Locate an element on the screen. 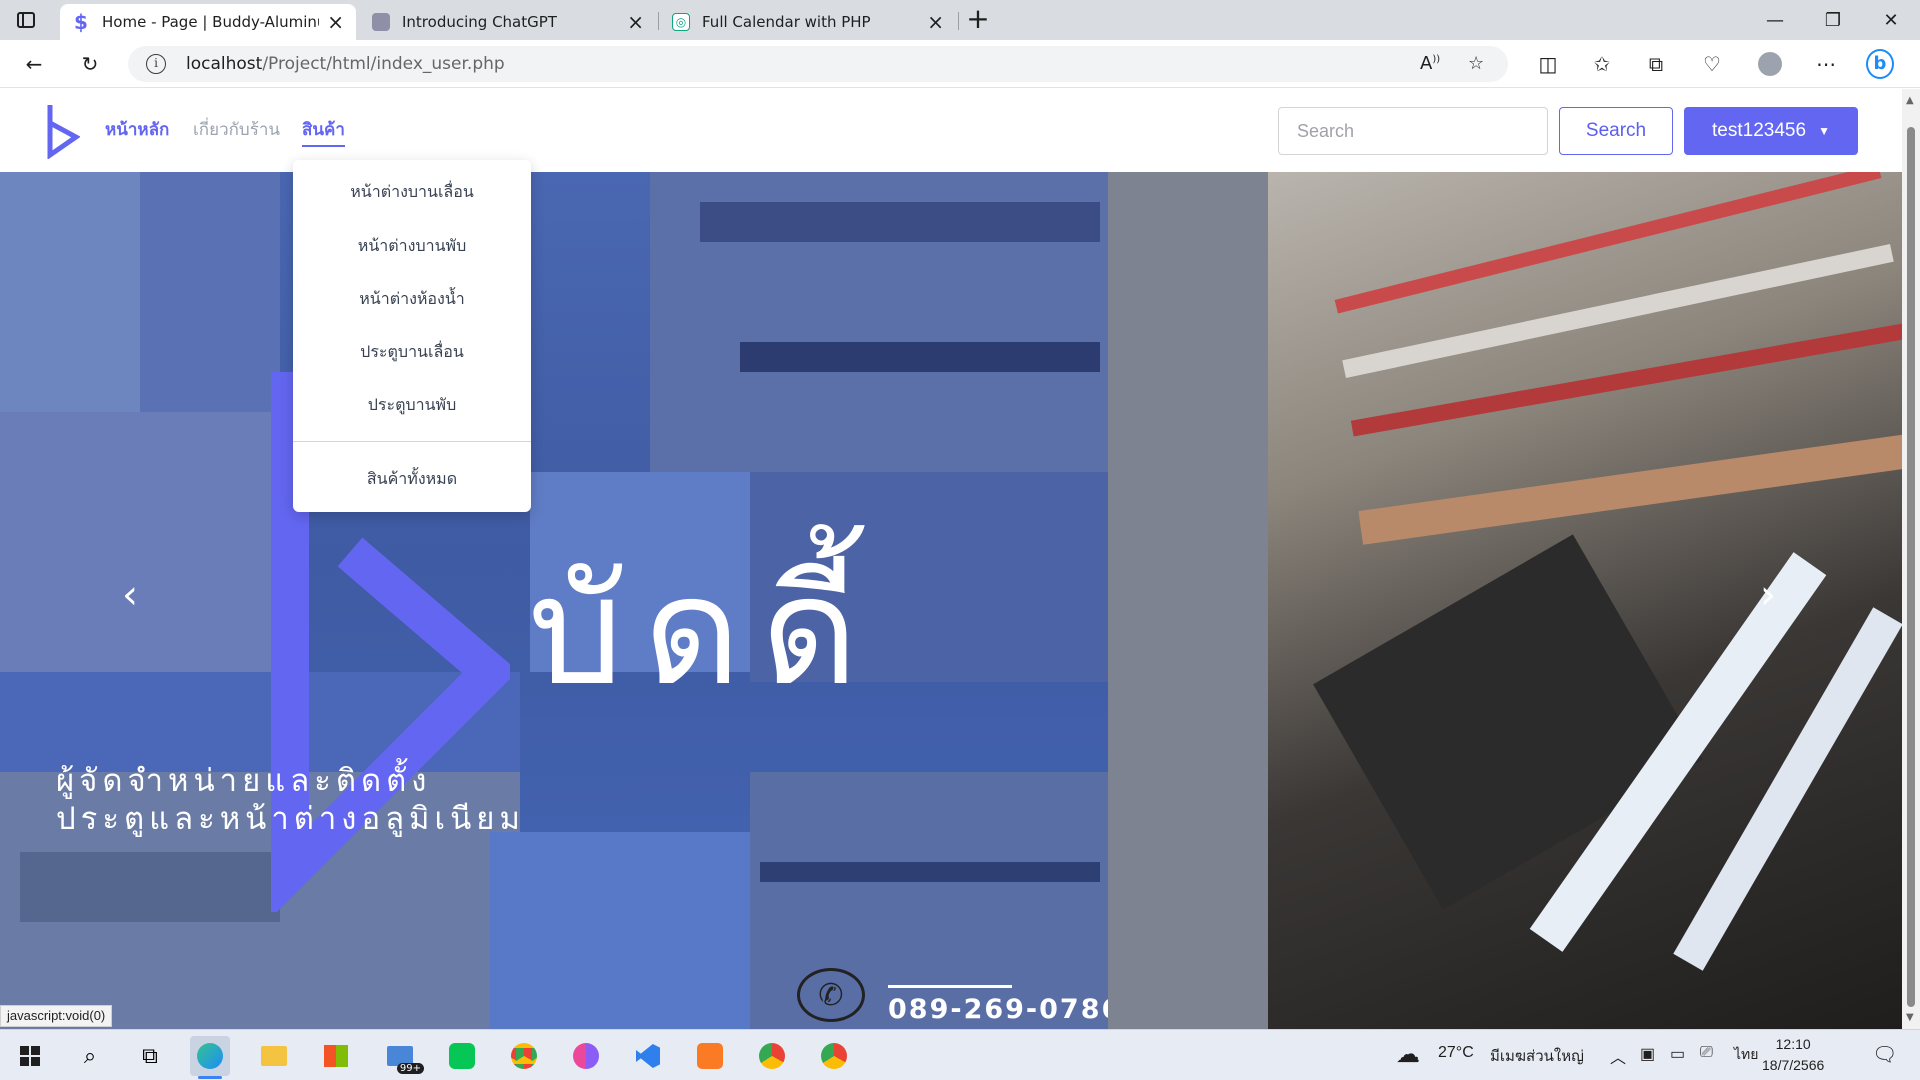  scrollbar-thumb is located at coordinates (1911, 567).